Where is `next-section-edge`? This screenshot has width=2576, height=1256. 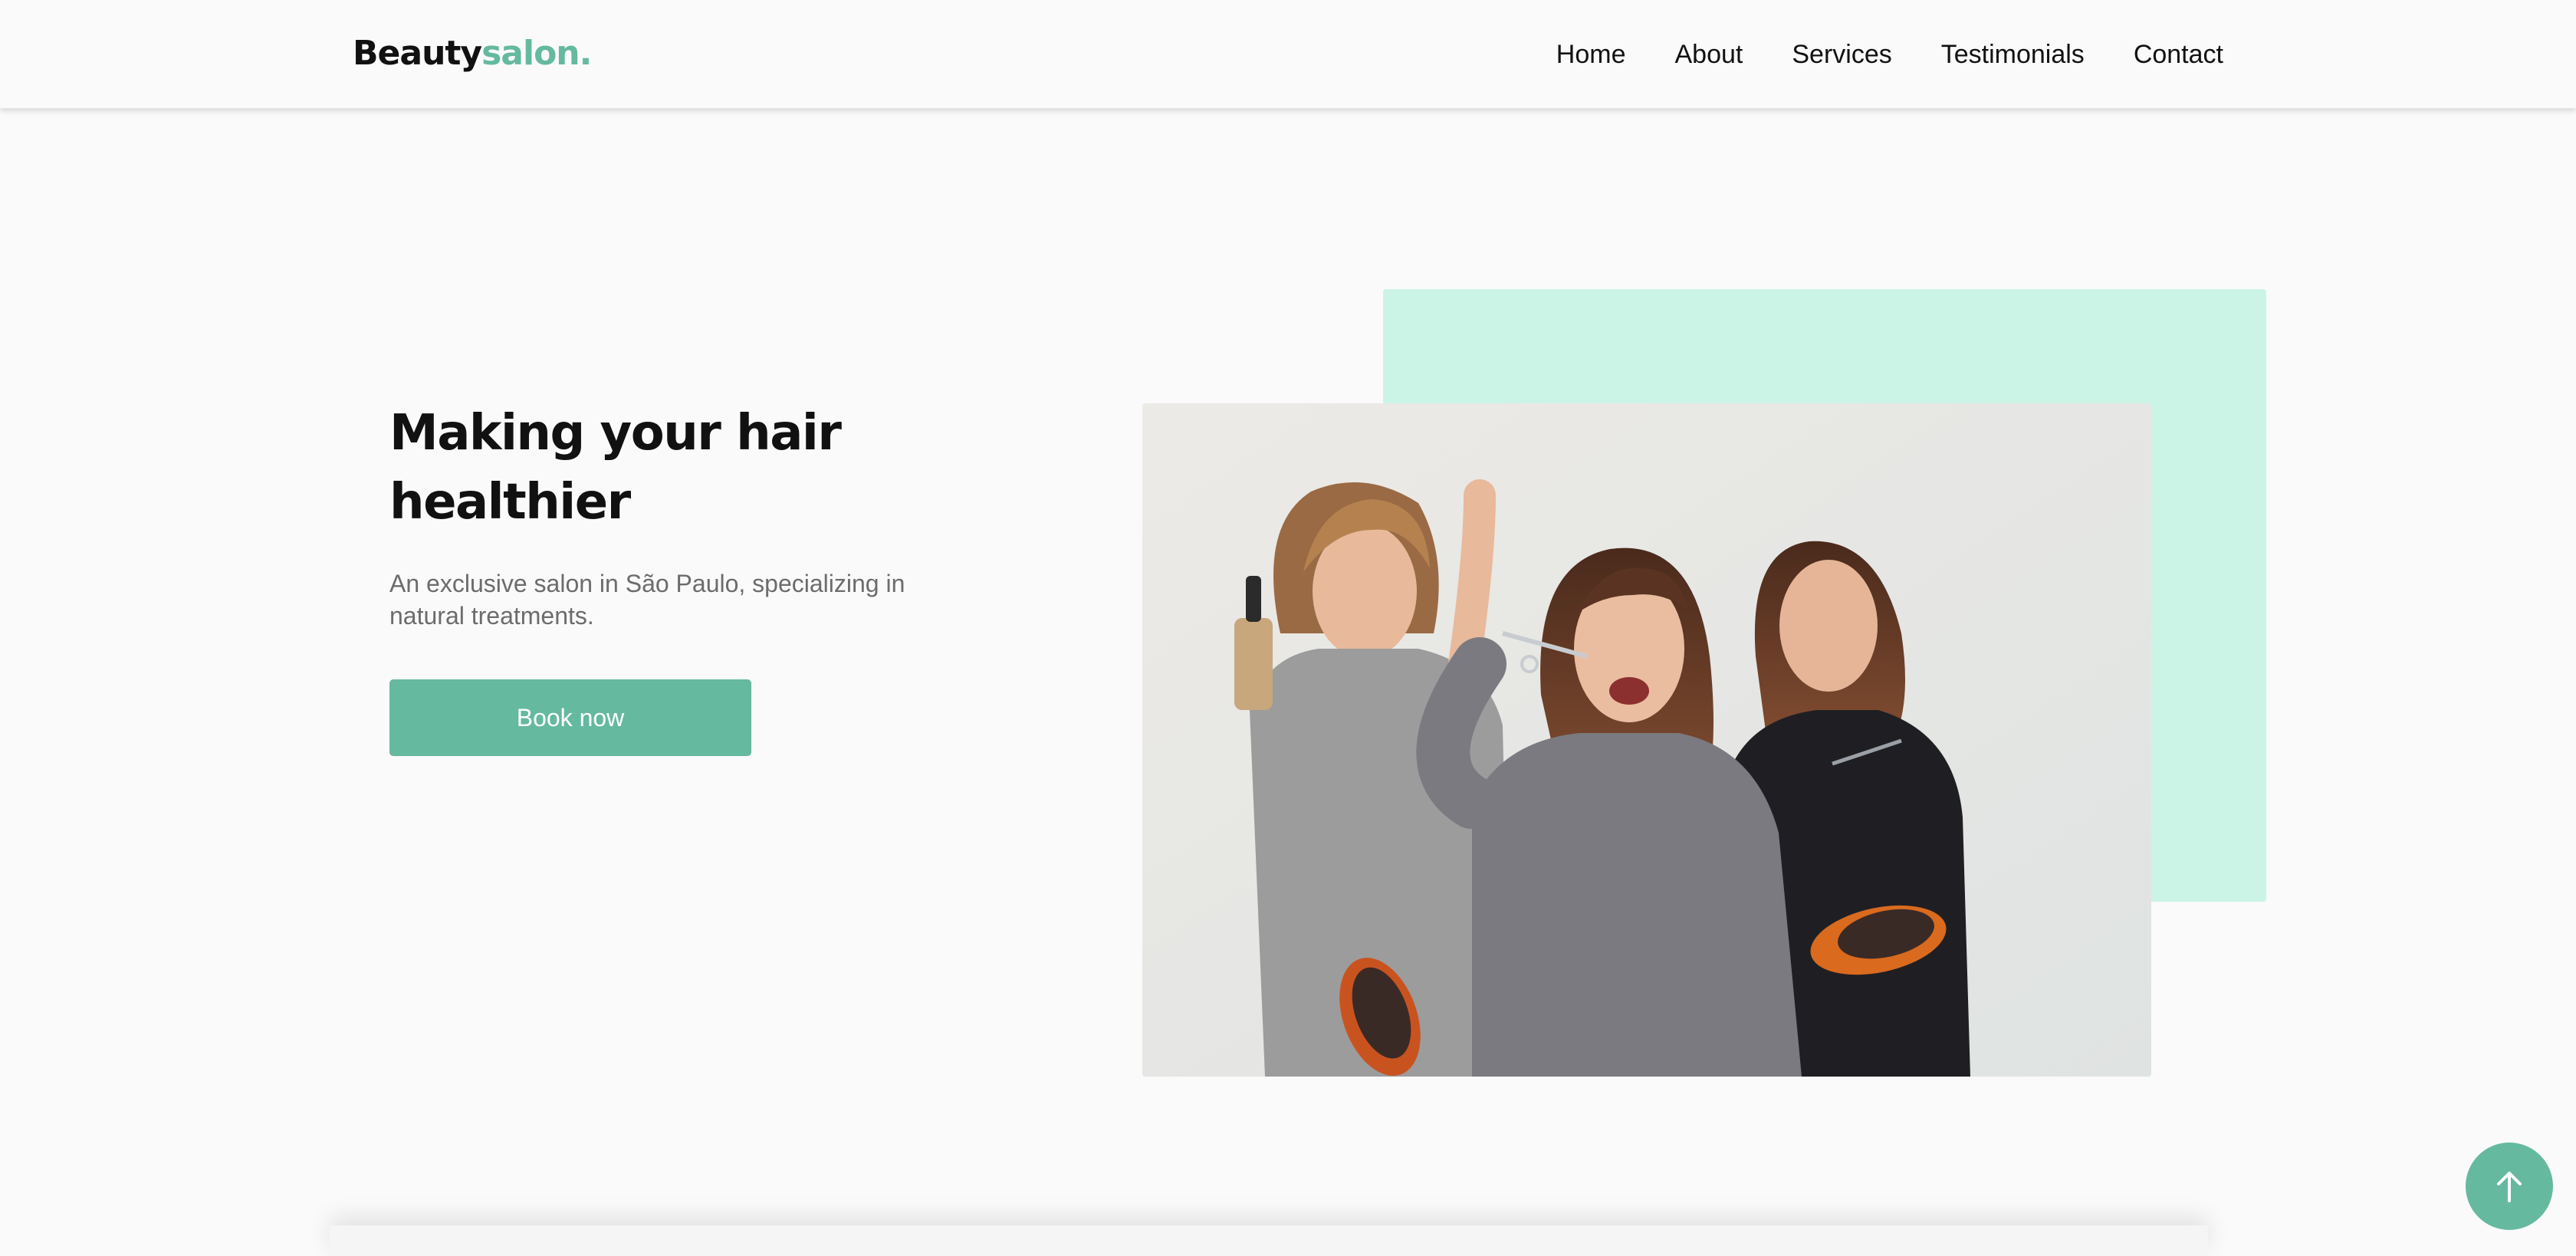 next-section-edge is located at coordinates (1269, 1241).